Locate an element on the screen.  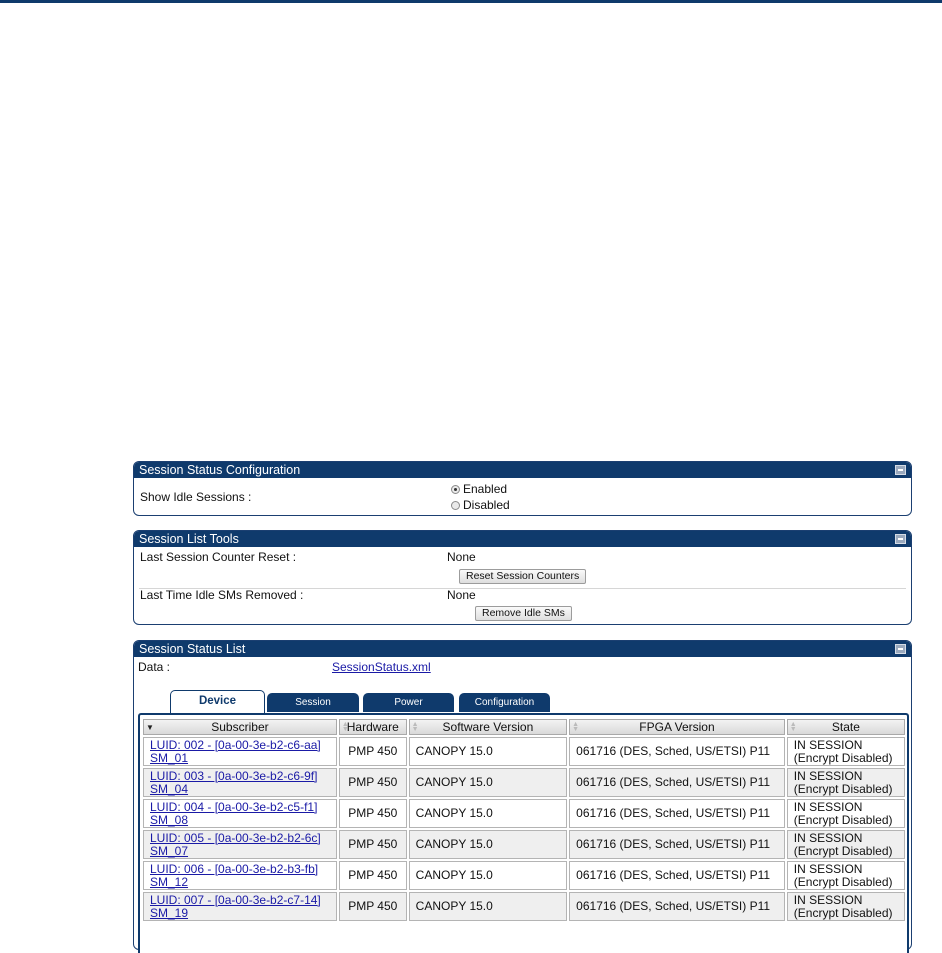
subscriber-link: LUID: 003 - [0a-00-3e-b2-c6-9f] SM_04 is located at coordinates (233, 782).